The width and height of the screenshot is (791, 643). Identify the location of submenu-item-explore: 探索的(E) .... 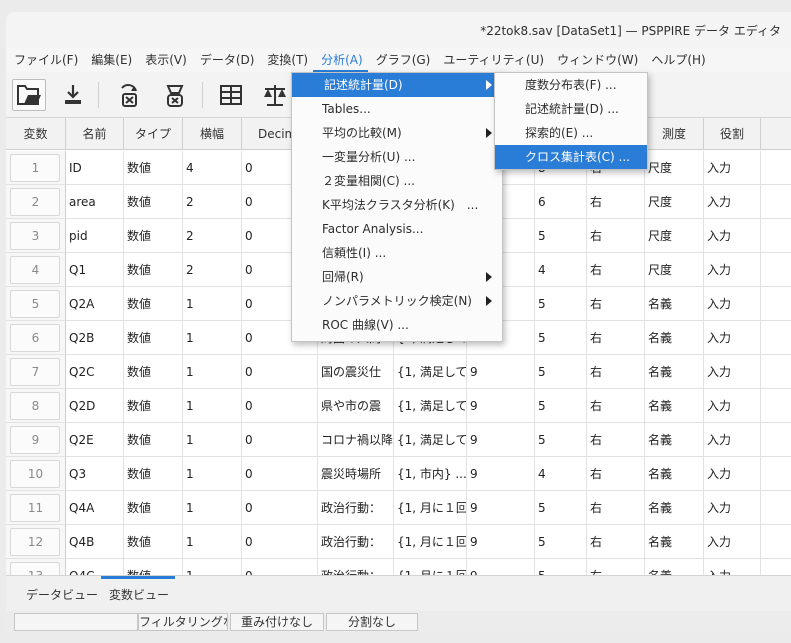
(571, 133).